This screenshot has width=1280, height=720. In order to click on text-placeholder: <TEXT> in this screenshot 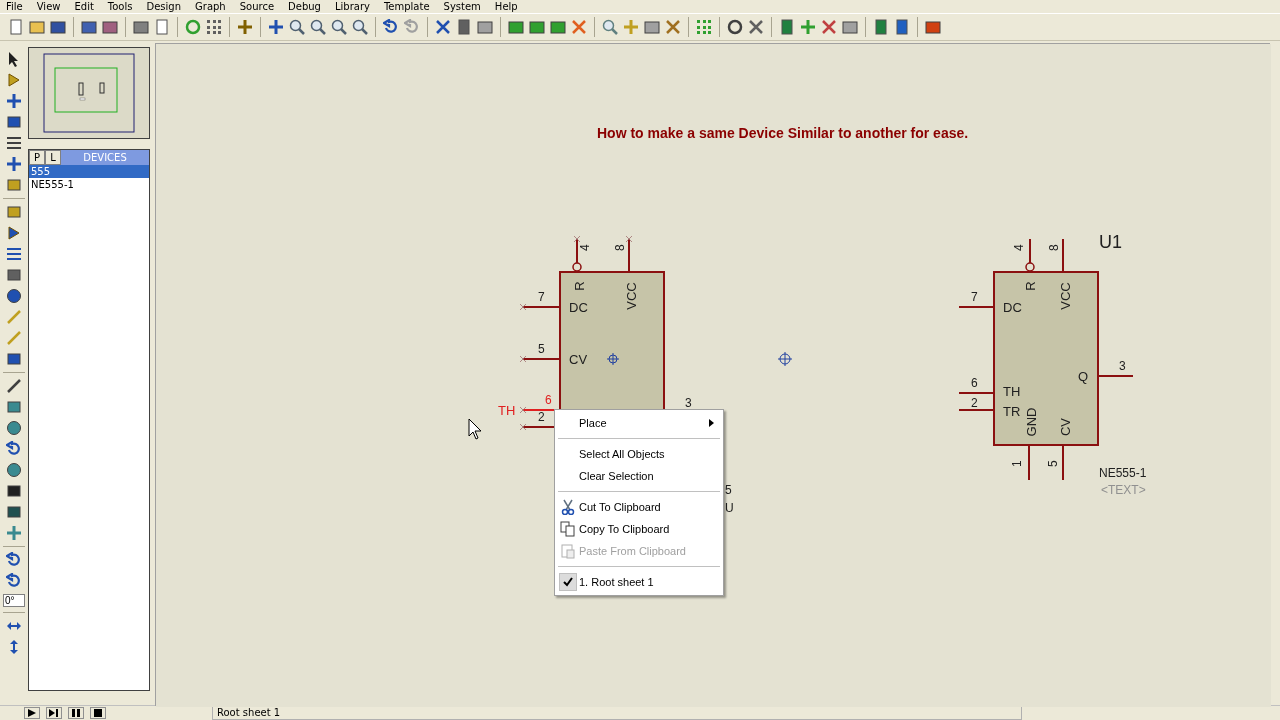, I will do `click(1123, 490)`.